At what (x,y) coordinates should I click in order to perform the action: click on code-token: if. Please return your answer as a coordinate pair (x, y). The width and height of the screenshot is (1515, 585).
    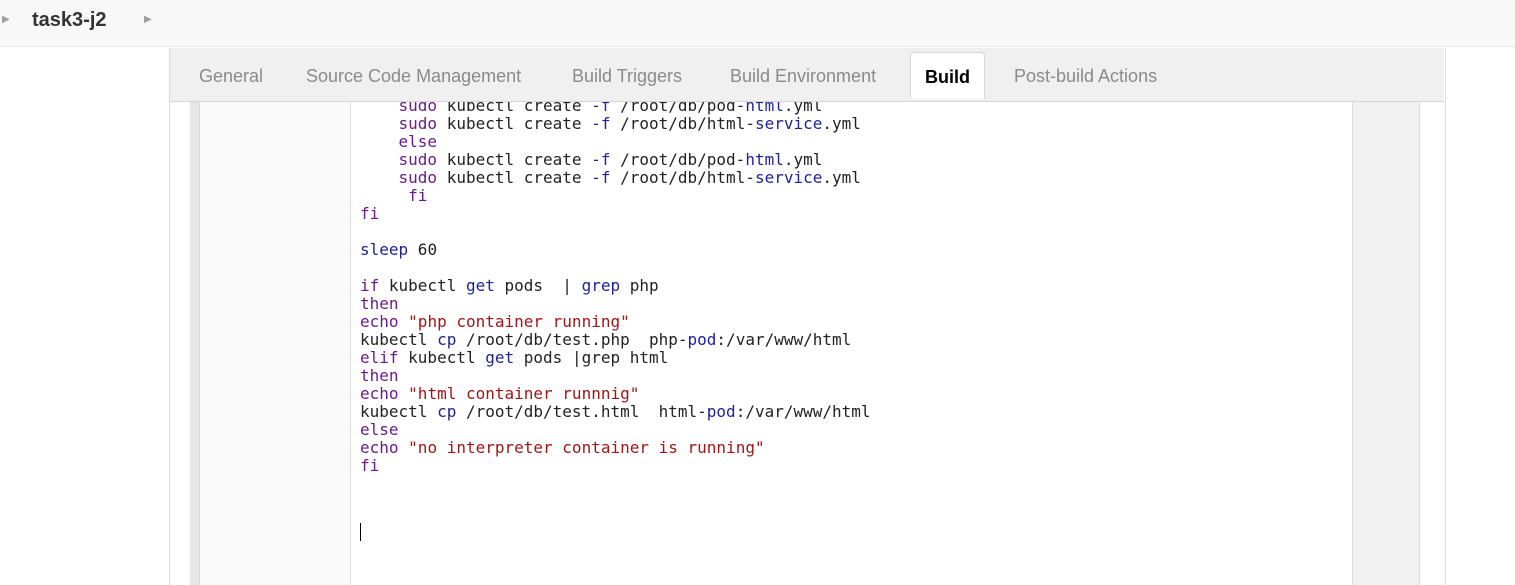
    Looking at the image, I should click on (370, 285).